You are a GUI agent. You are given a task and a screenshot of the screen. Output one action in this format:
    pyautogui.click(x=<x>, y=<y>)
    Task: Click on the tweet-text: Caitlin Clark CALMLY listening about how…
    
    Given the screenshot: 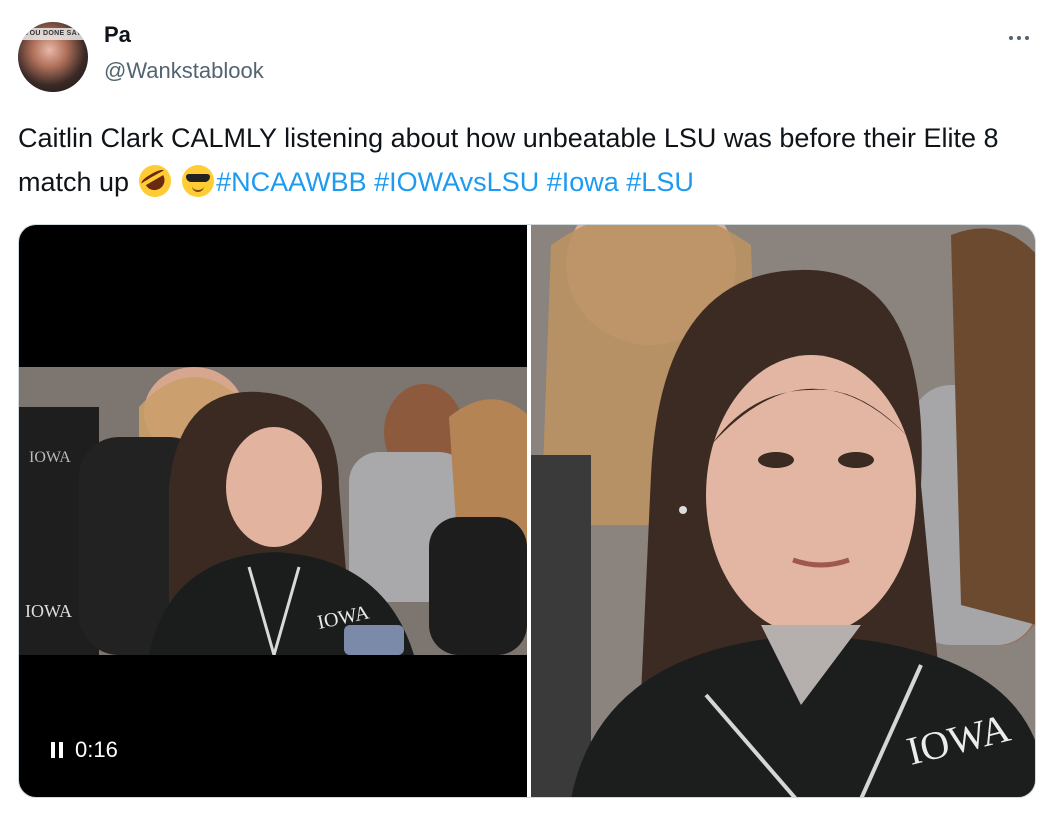 What is the action you would take?
    pyautogui.click(x=523, y=160)
    